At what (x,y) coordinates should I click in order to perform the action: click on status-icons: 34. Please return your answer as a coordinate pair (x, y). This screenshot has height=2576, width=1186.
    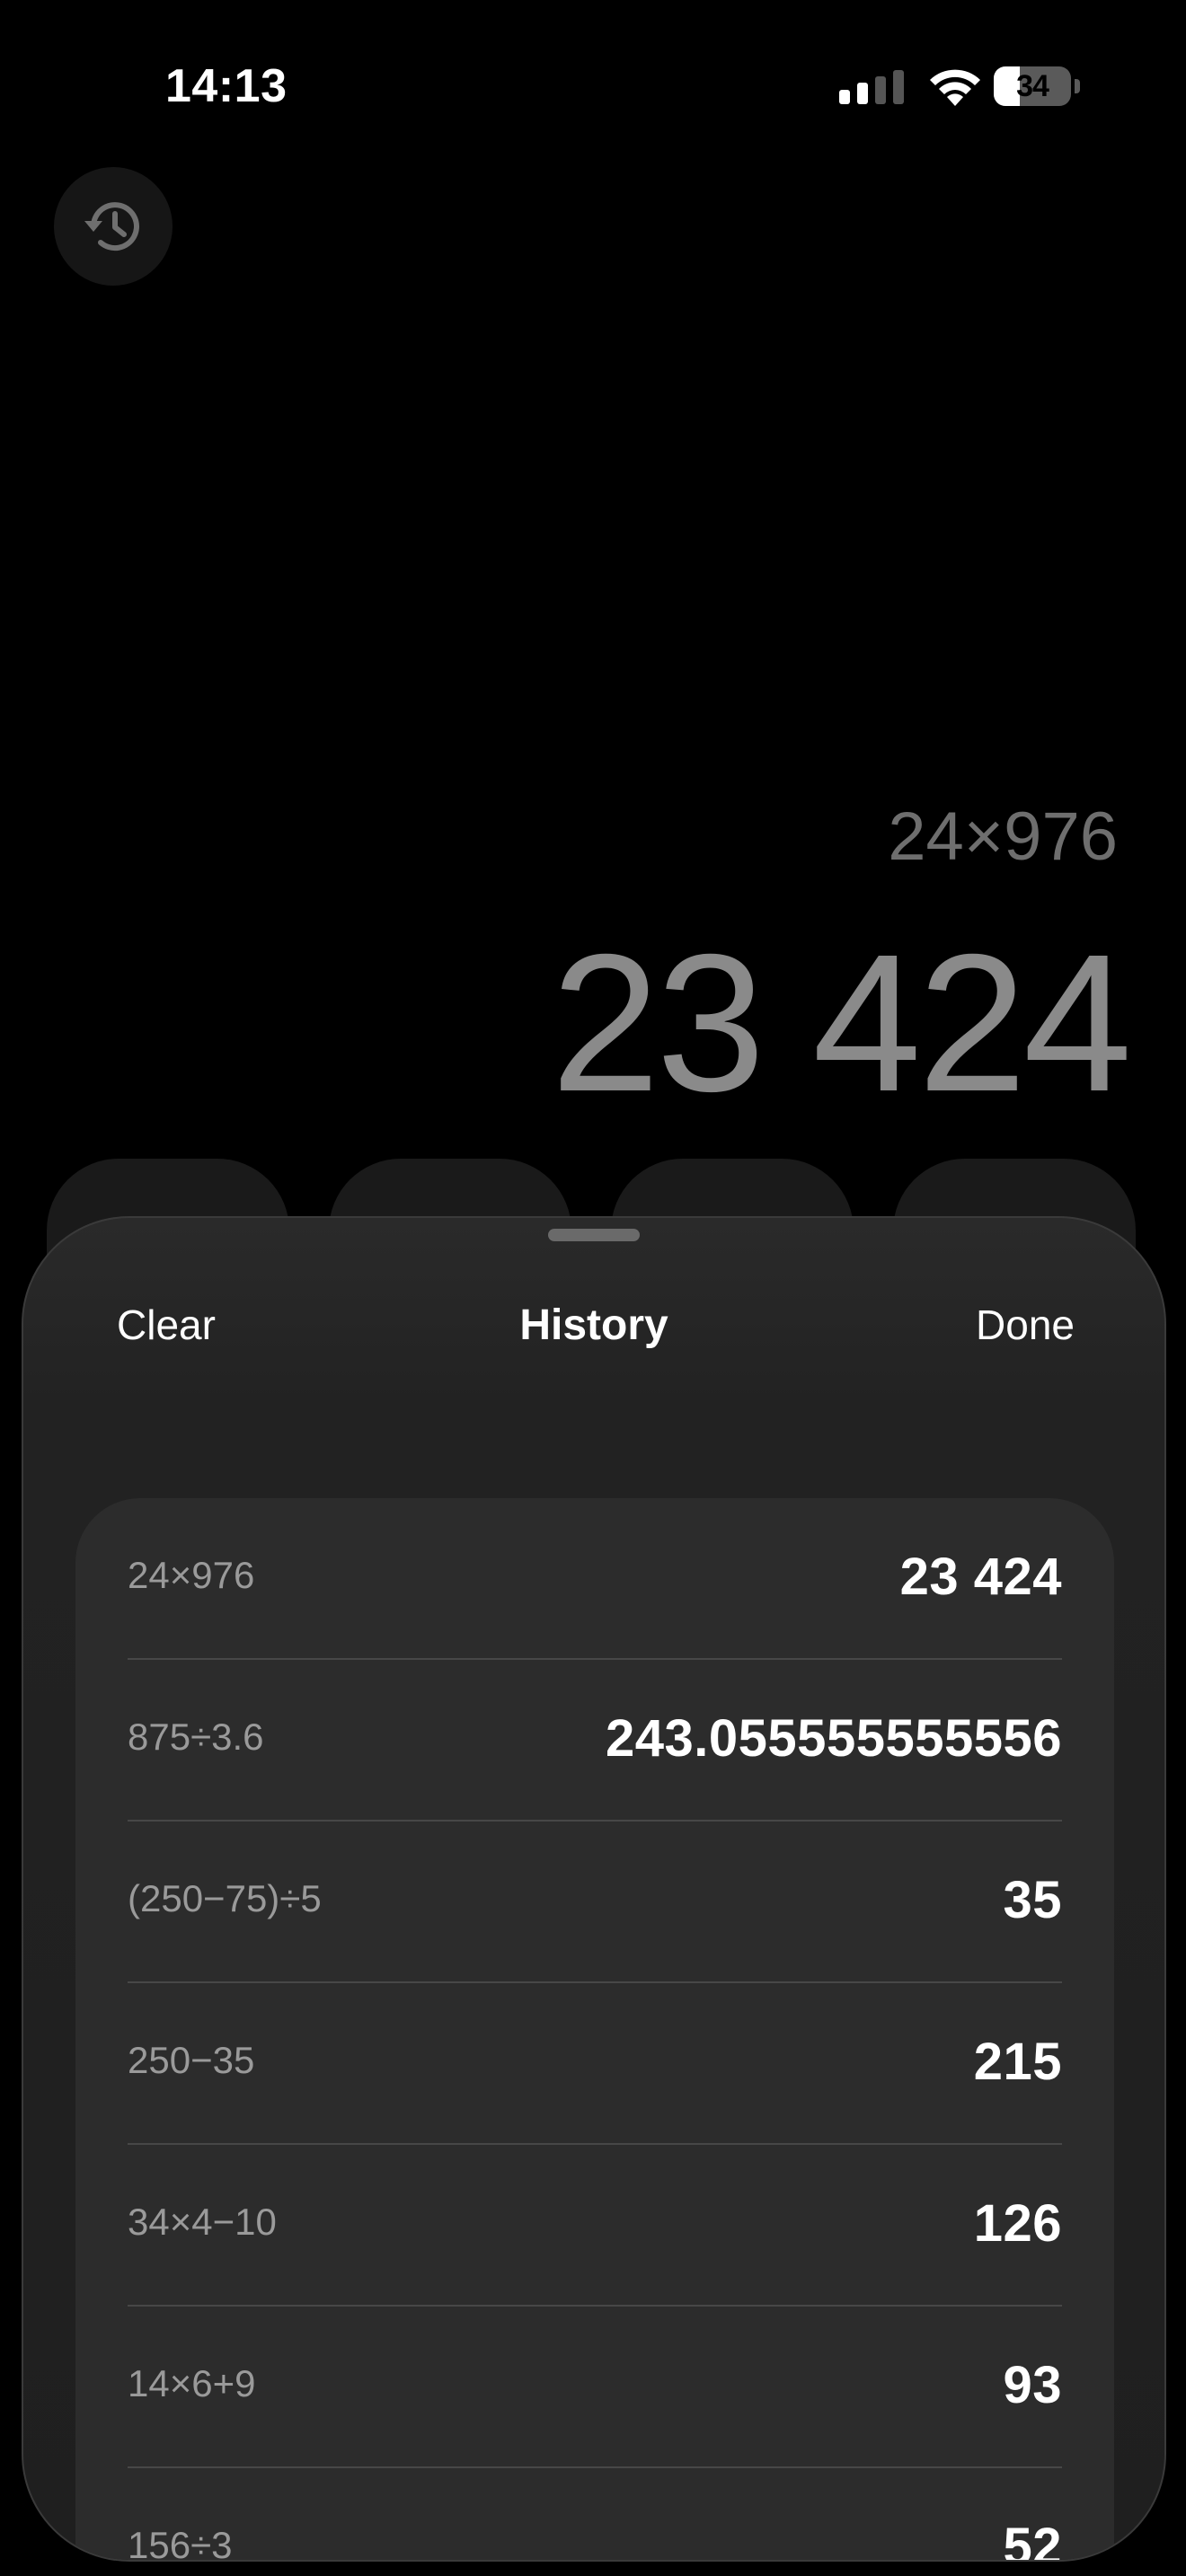
    Looking at the image, I should click on (960, 86).